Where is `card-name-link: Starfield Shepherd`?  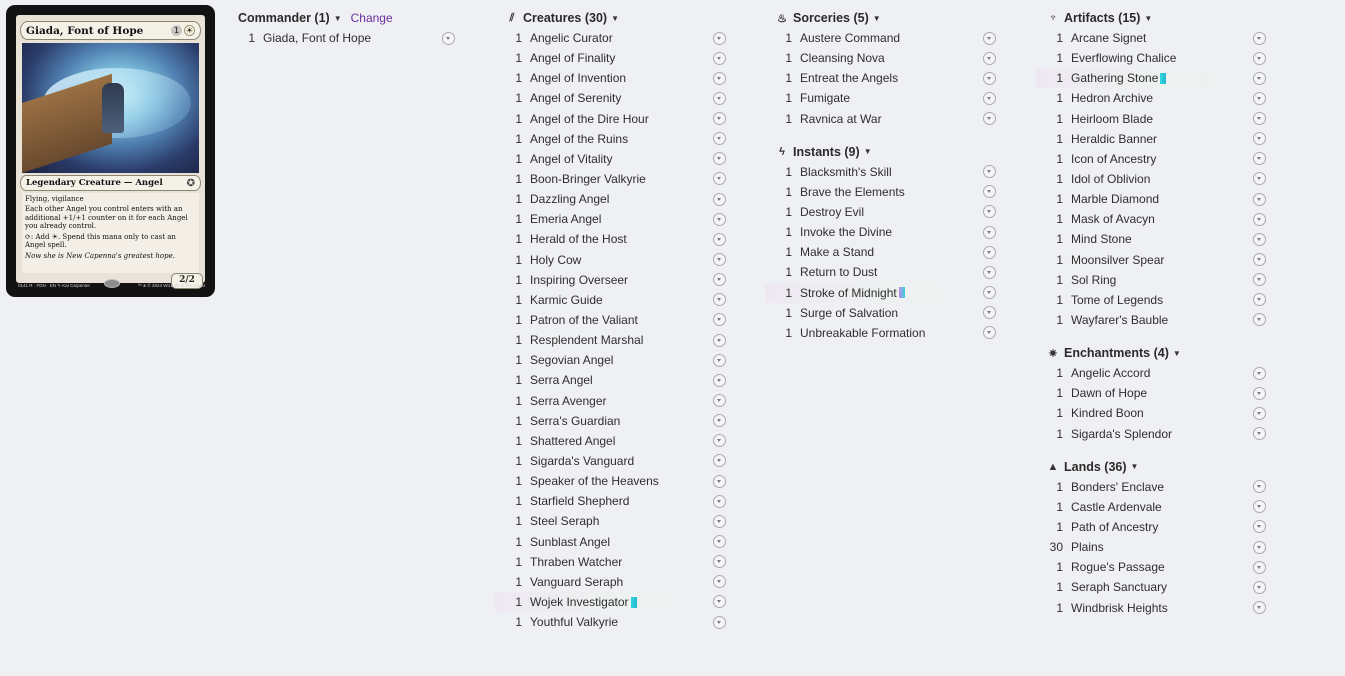 card-name-link: Starfield Shepherd is located at coordinates (579, 501).